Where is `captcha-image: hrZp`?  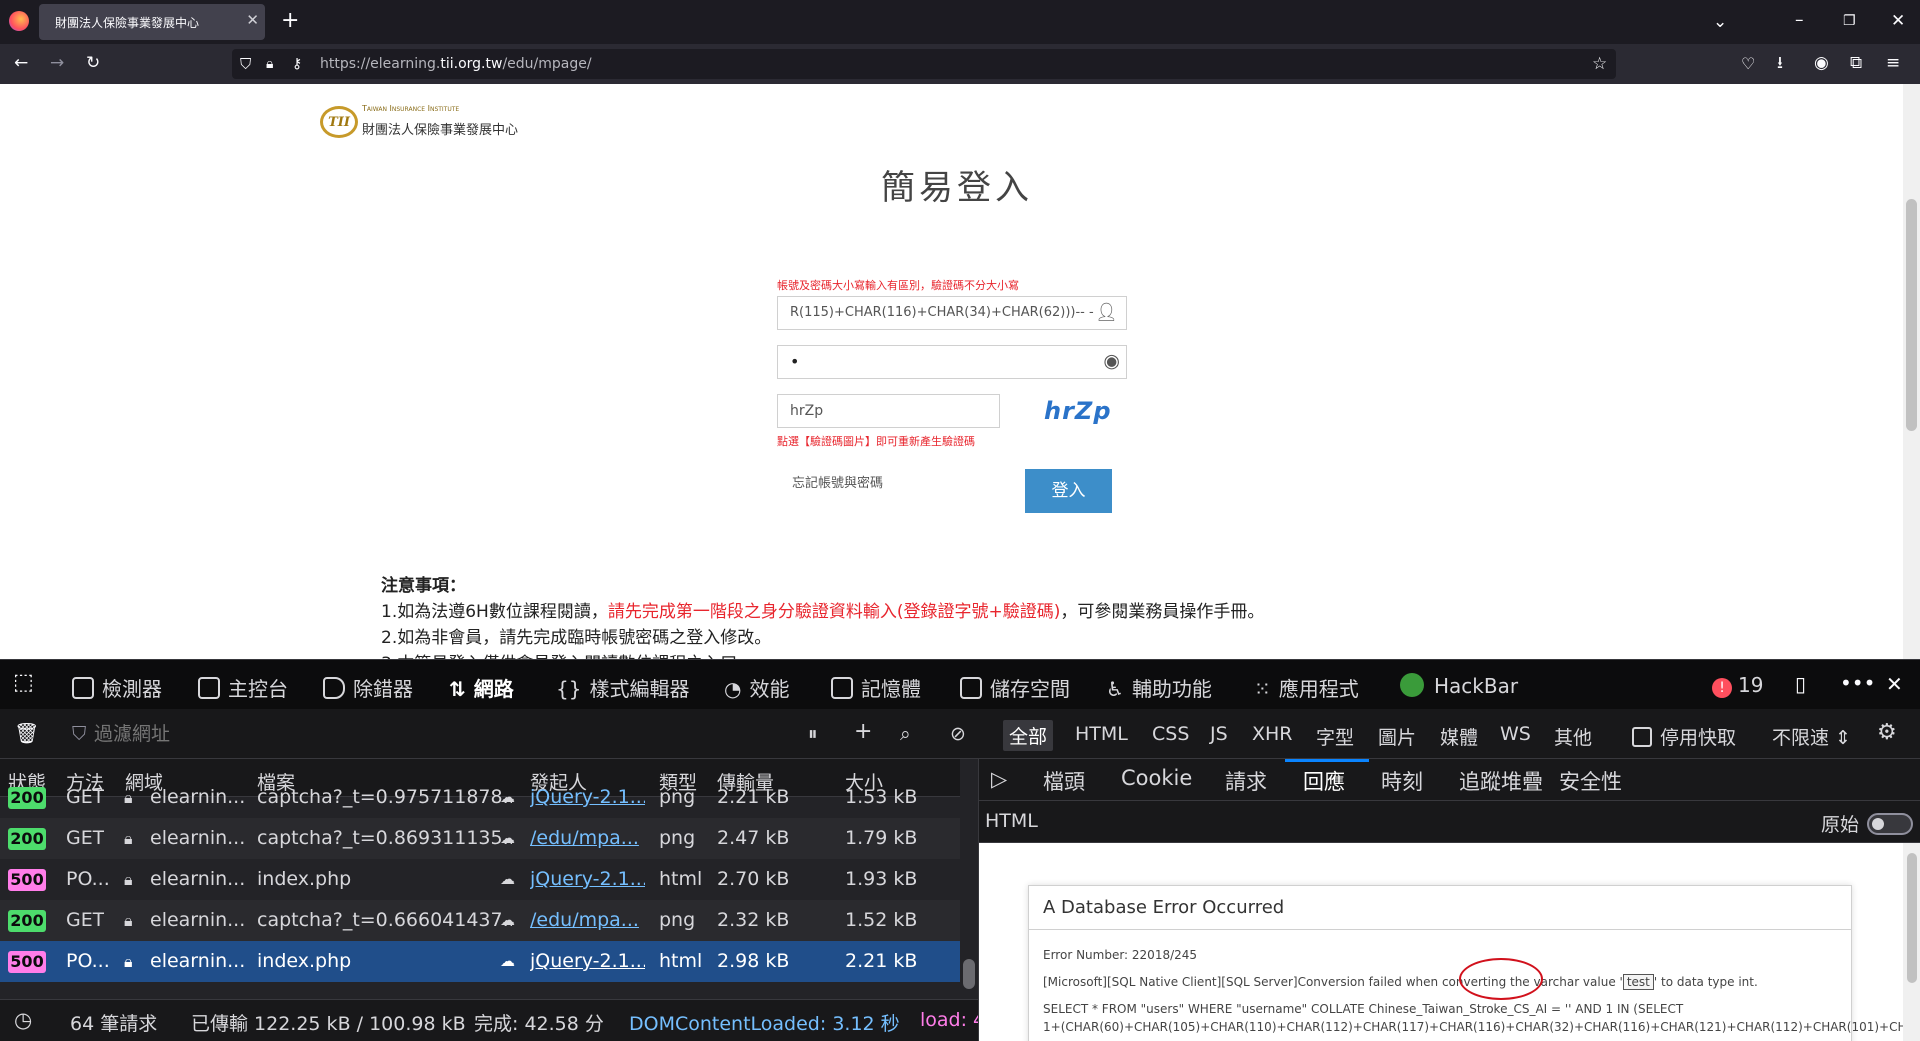 captcha-image: hrZp is located at coordinates (1084, 412).